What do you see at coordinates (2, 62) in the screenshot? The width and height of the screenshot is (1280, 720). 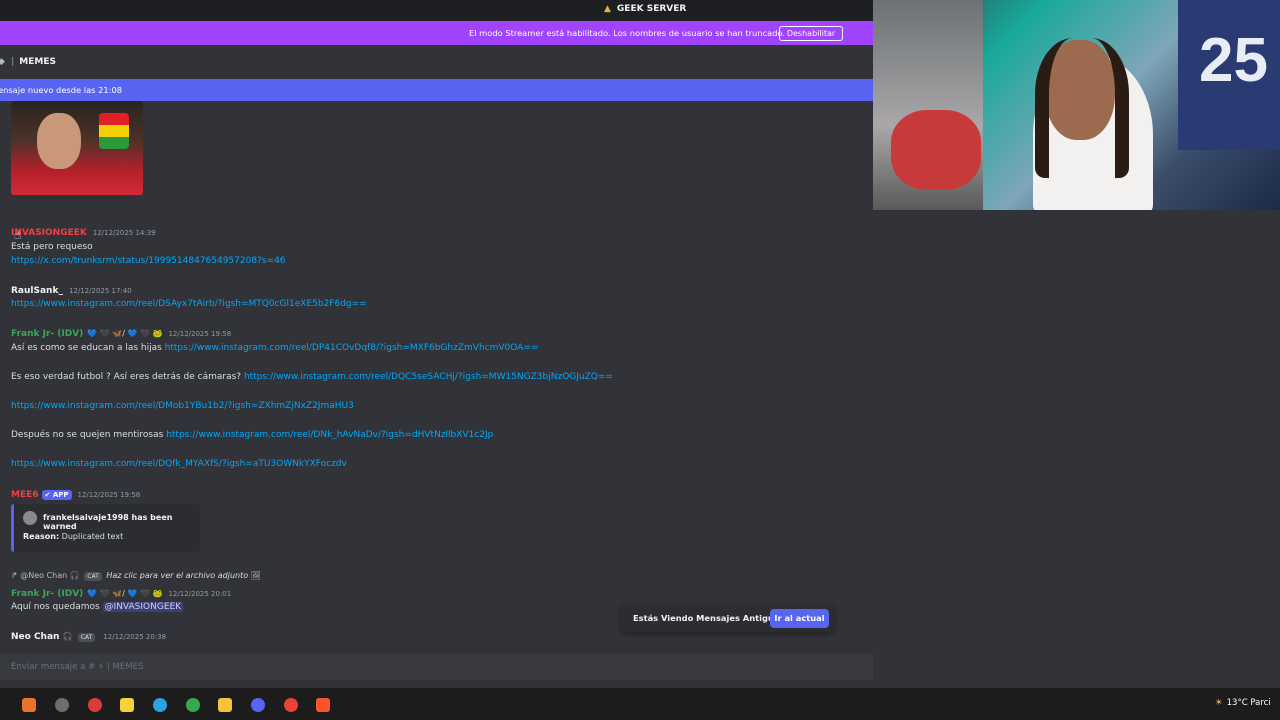 I see `channel-icon: ◆` at bounding box center [2, 62].